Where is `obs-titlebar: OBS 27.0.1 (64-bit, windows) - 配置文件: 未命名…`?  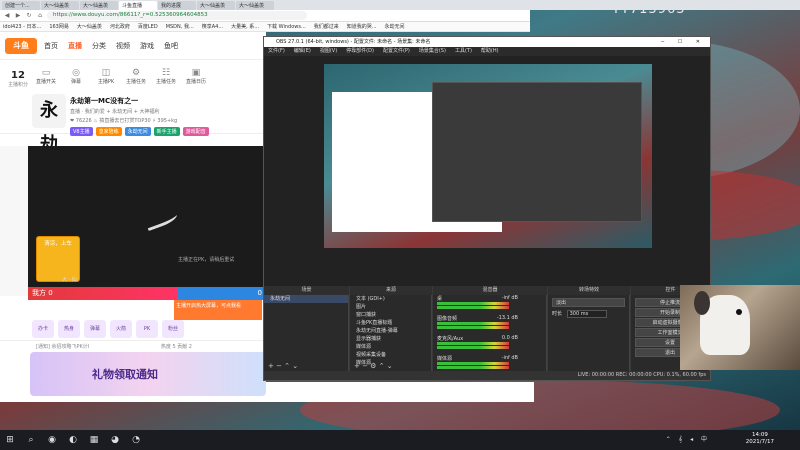 obs-titlebar: OBS 27.0.1 (64-bit, windows) - 配置文件: 未命名… is located at coordinates (487, 42).